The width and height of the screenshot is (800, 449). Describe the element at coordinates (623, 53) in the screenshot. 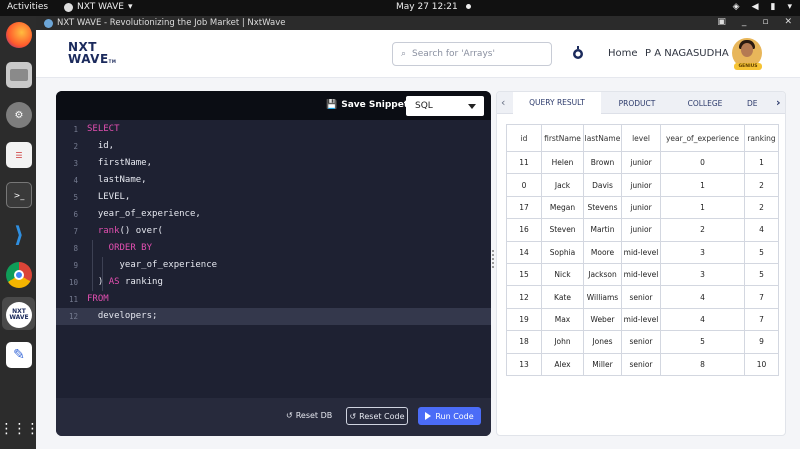

I see `nav-home-link: Home` at that location.